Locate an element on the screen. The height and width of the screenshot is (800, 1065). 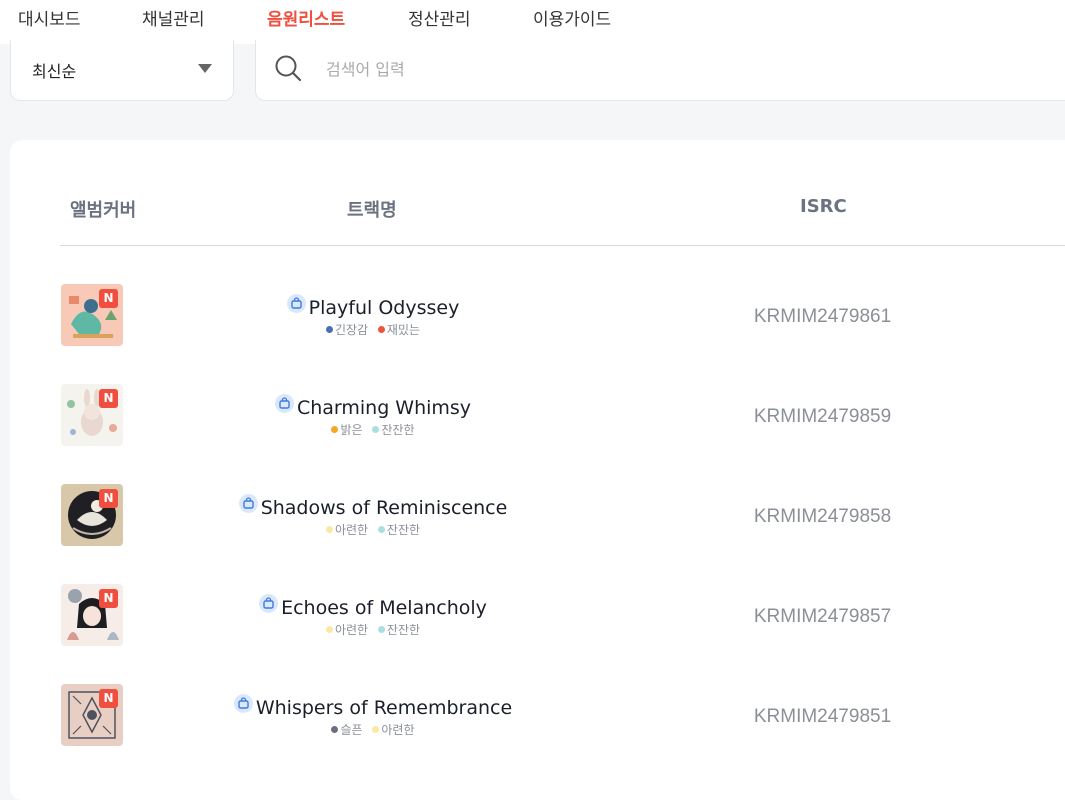
isrc-code: KRMIM2479858 is located at coordinates (822, 516).